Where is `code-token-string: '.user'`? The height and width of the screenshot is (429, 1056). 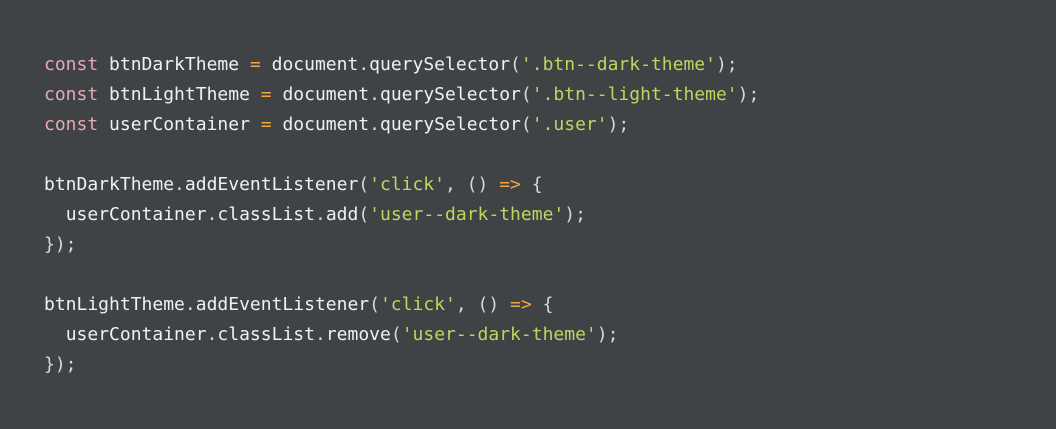 code-token-string: '.user' is located at coordinates (569, 124).